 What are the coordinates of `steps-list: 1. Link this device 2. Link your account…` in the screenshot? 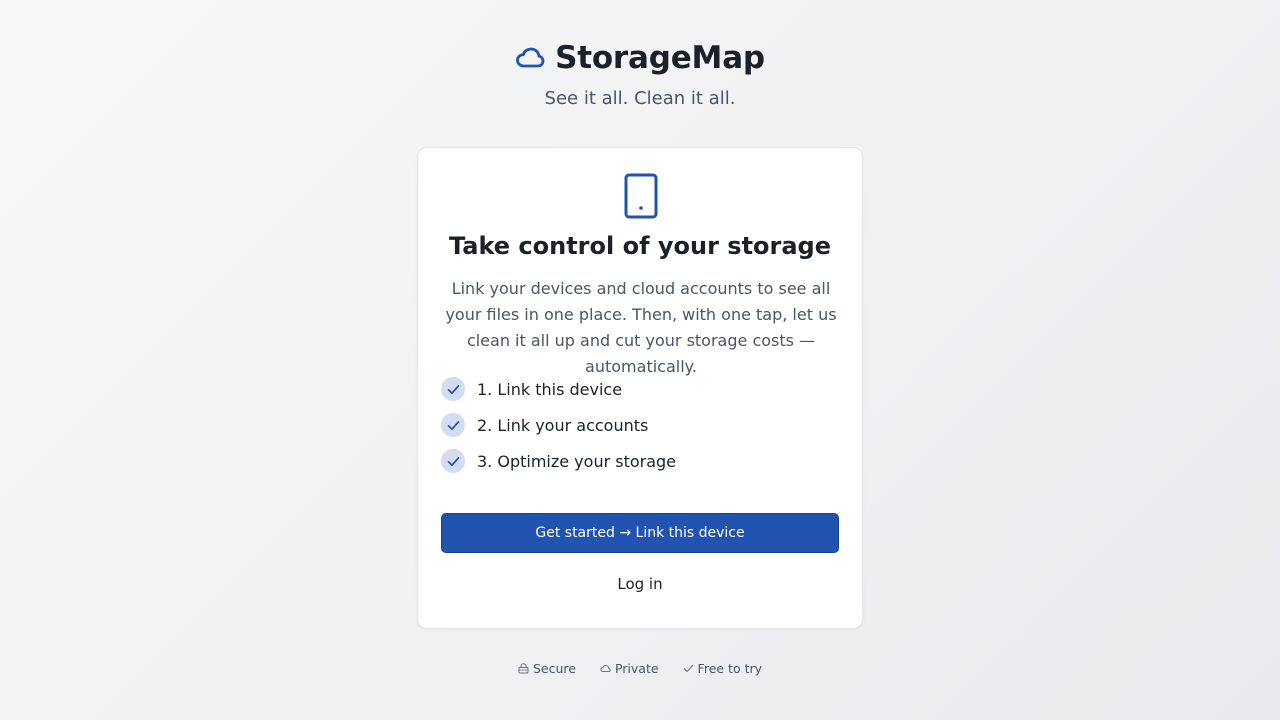 It's located at (558, 431).